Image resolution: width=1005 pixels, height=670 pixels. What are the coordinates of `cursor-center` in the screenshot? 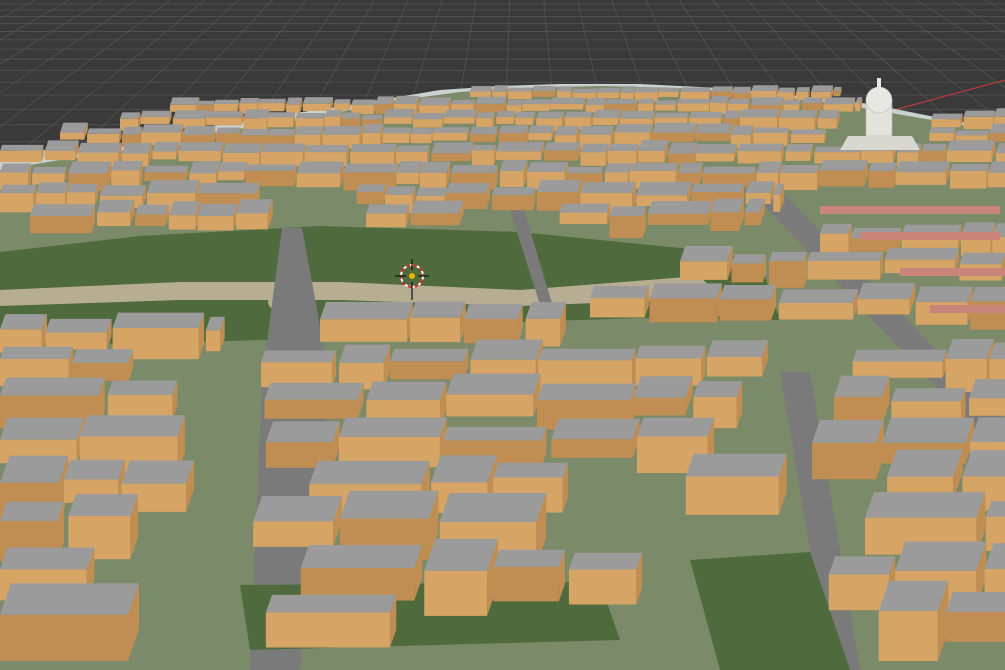 It's located at (412, 276).